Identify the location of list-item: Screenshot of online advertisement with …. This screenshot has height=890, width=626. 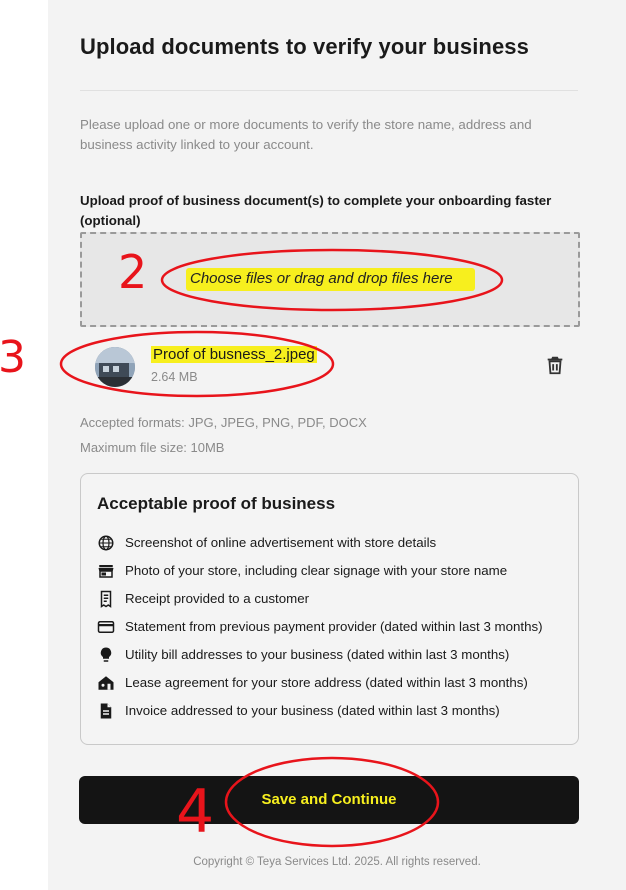
(332, 542).